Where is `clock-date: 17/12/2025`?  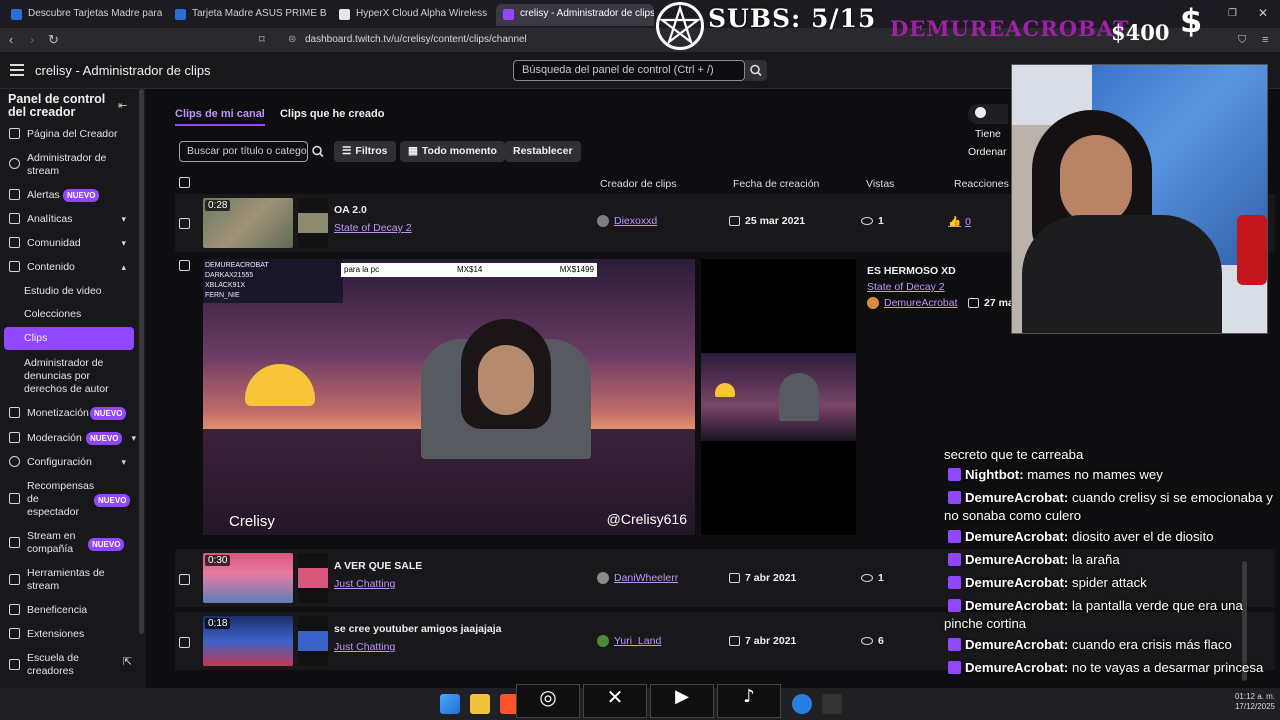
clock-date: 17/12/2025 is located at coordinates (1254, 706).